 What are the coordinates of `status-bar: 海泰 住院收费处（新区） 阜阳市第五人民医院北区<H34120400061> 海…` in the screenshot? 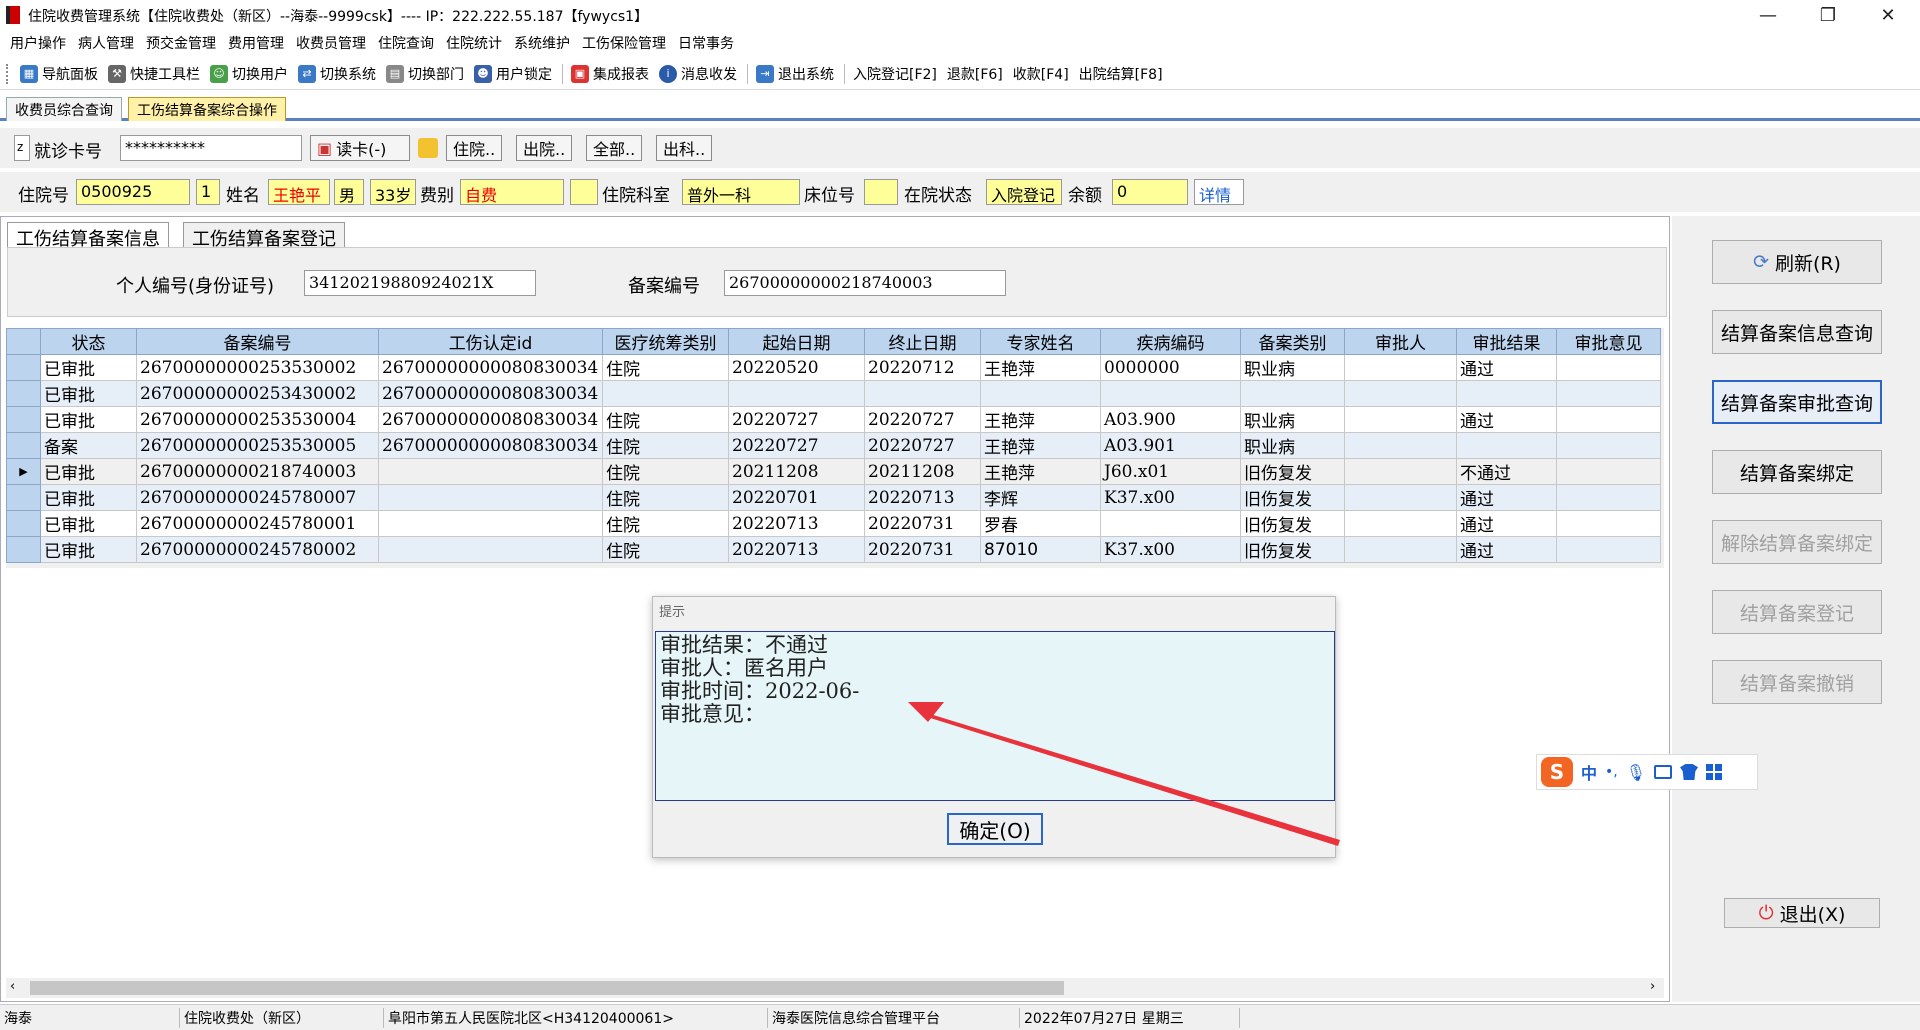 It's located at (960, 1017).